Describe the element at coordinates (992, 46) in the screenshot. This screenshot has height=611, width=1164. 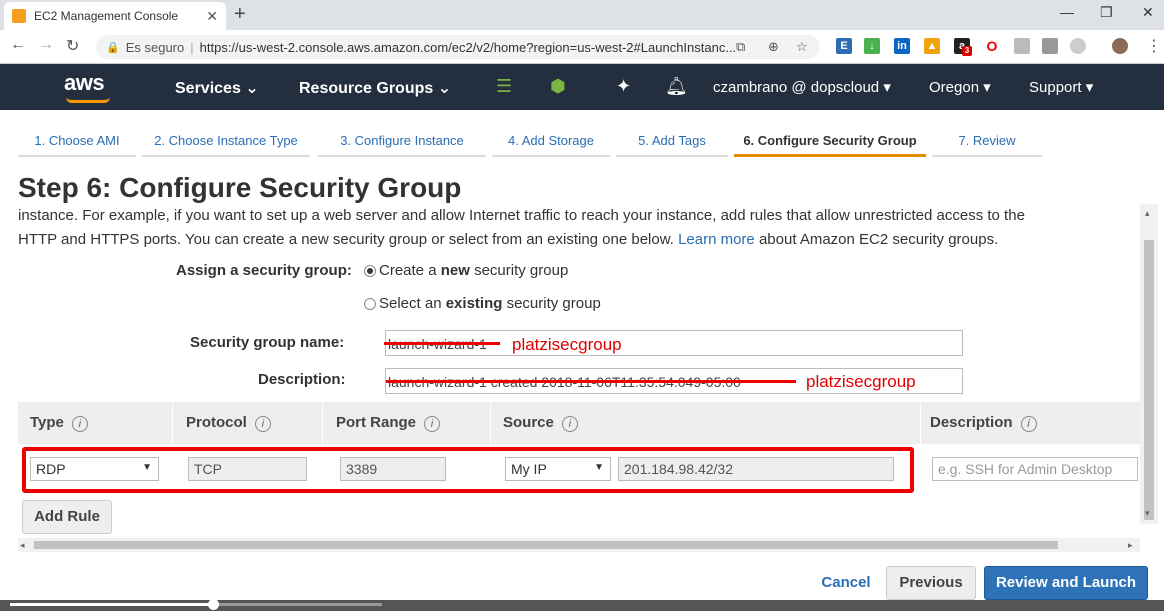
I see `opera-icon: O` at that location.